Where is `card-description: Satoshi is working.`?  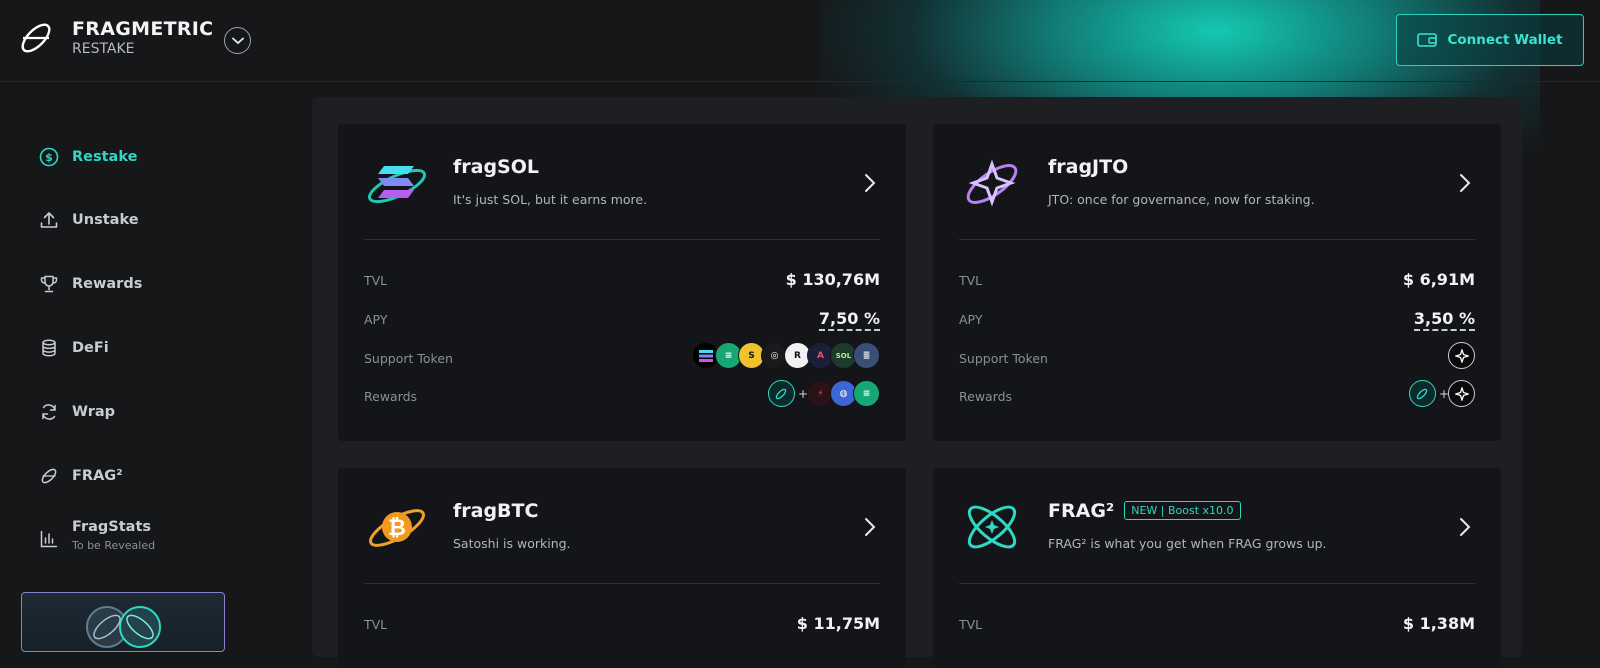 card-description: Satoshi is working. is located at coordinates (512, 543).